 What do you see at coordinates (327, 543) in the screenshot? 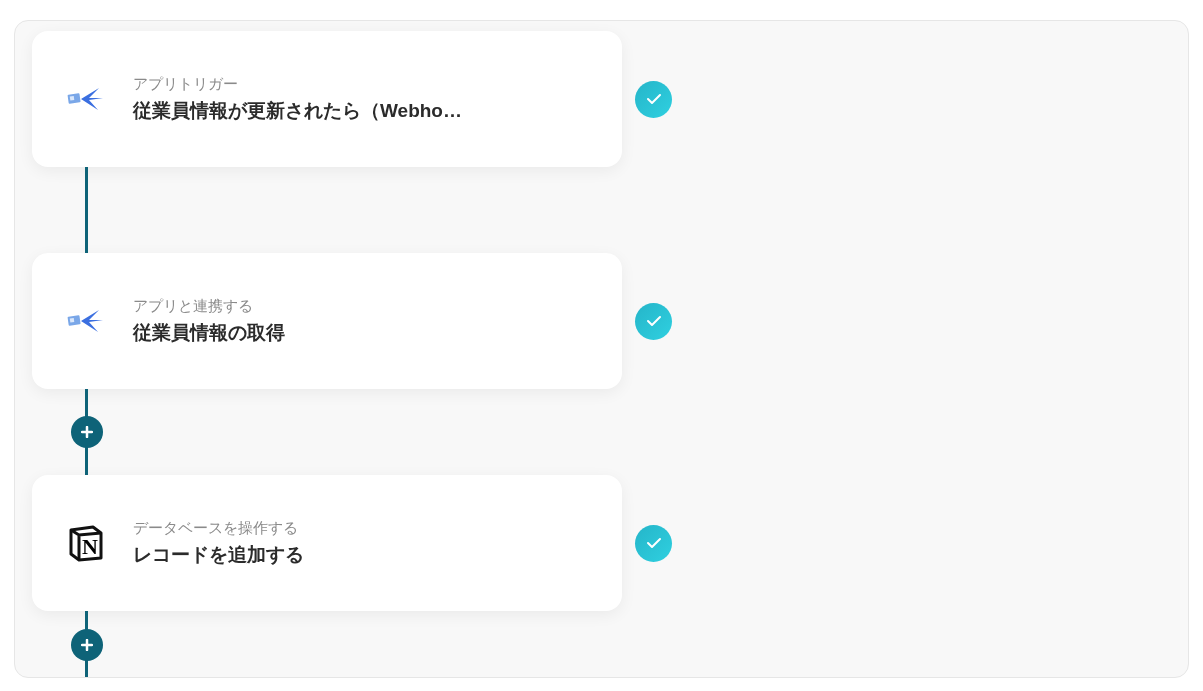
I see `step-card: N データベースを操作する レコードを追加する` at bounding box center [327, 543].